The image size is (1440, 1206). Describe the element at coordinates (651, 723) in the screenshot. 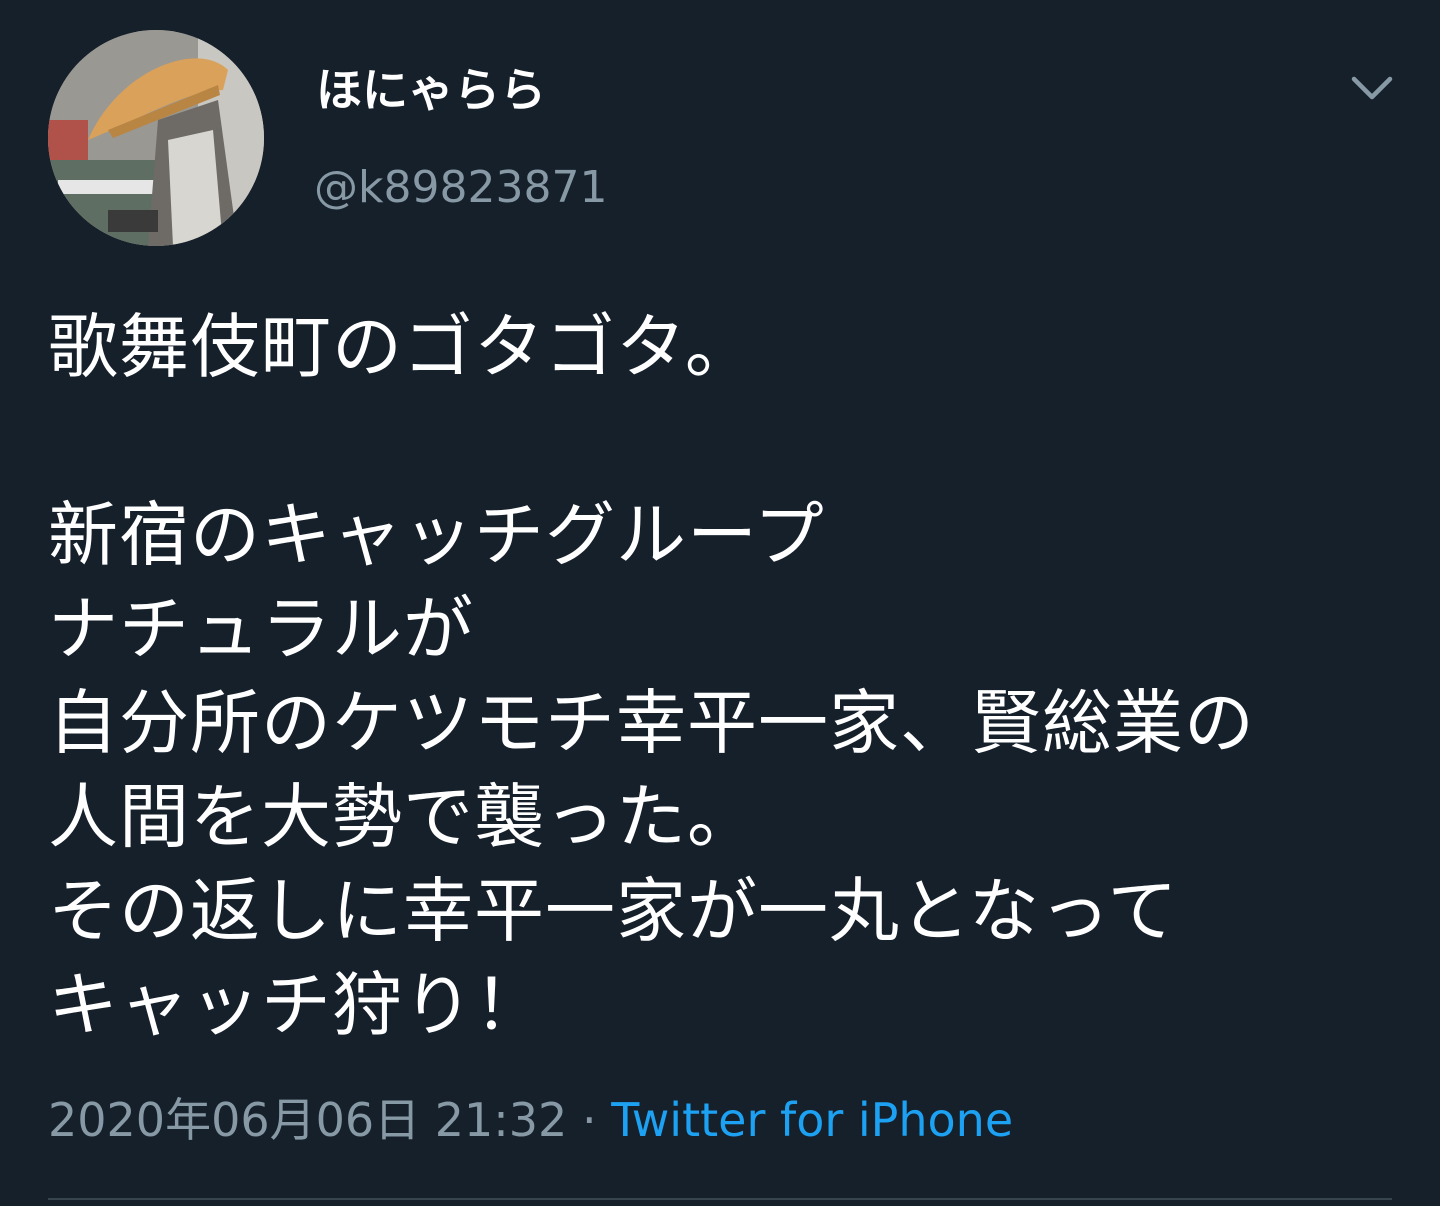

I see `tweet-text-line: 自分所のケツモチ幸平一家、賢総業の` at that location.